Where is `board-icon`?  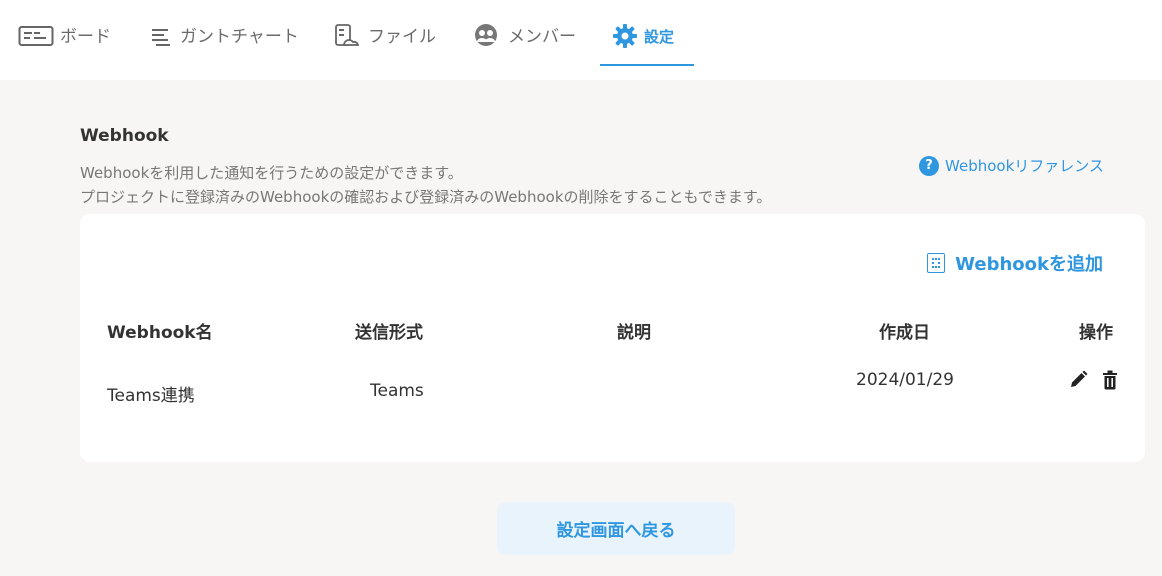 board-icon is located at coordinates (36, 36).